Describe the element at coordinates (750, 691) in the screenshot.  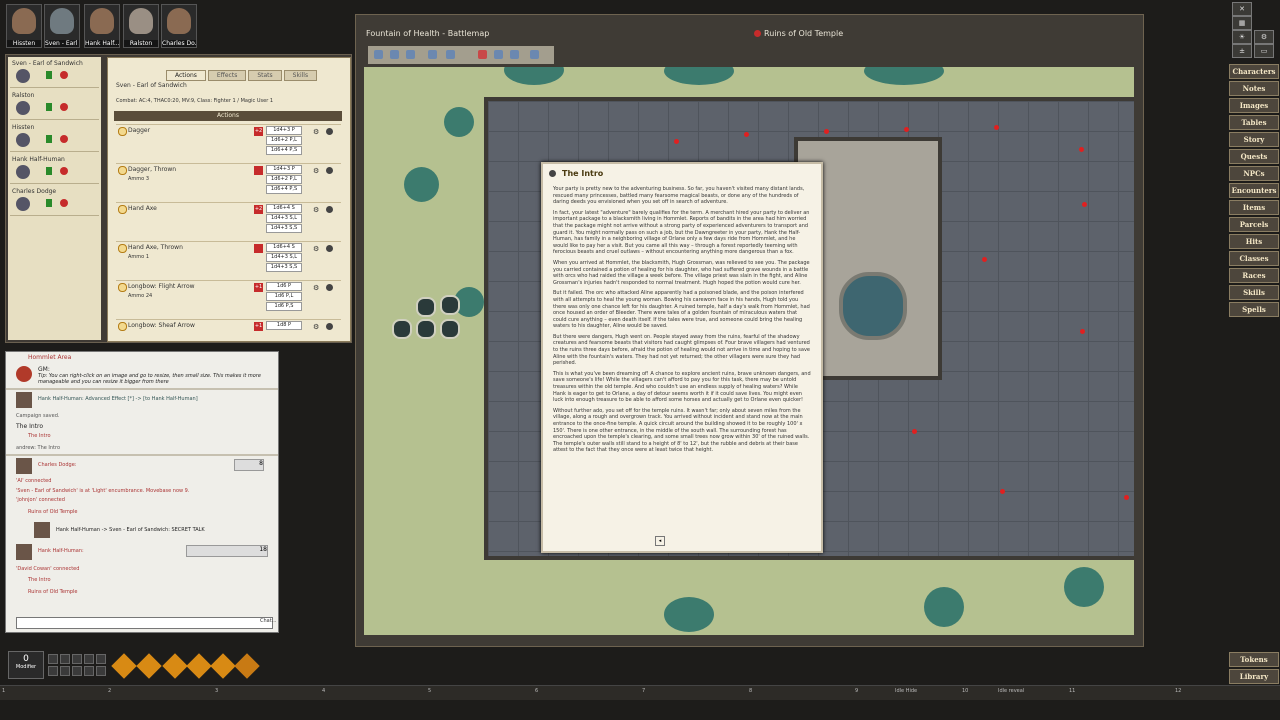
I see `hotkey-slot: 8` at that location.